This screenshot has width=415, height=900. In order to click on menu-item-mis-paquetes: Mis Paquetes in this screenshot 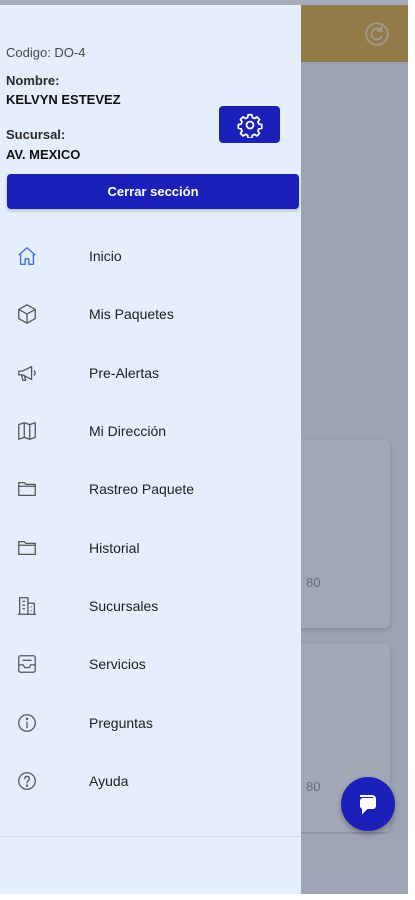, I will do `click(150, 314)`.